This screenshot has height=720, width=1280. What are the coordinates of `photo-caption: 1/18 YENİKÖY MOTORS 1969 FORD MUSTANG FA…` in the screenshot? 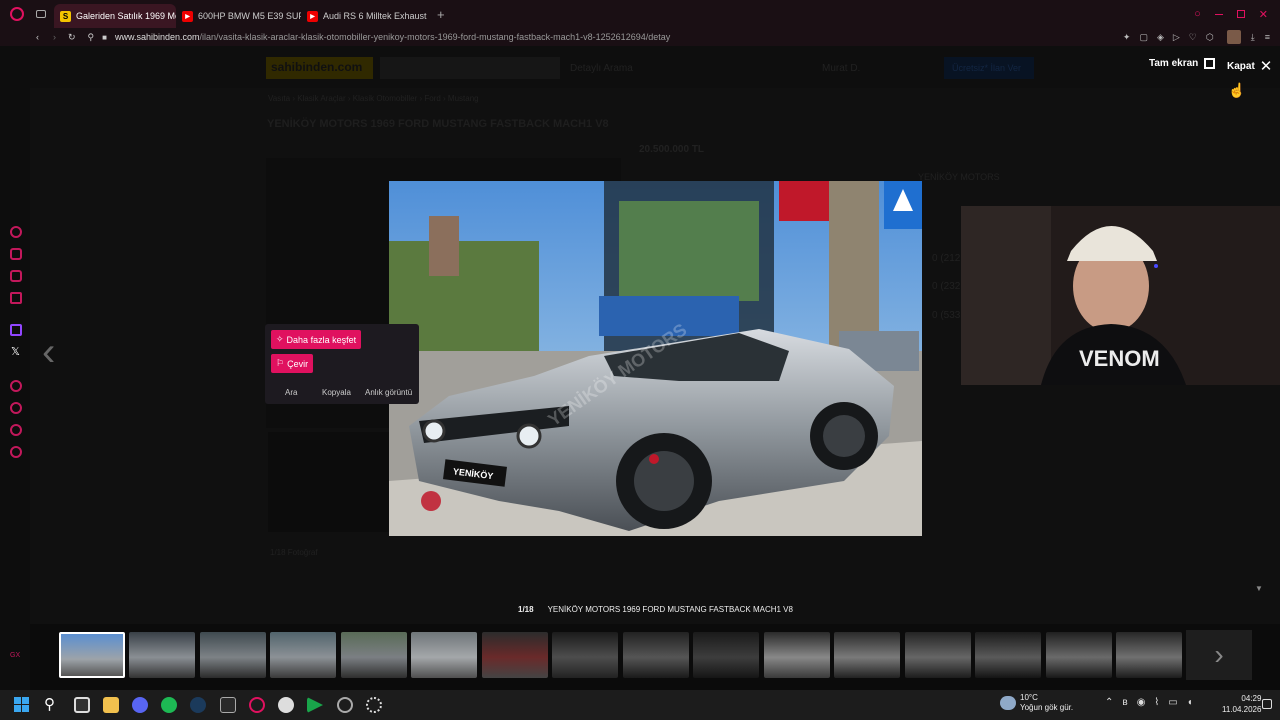 It's located at (655, 609).